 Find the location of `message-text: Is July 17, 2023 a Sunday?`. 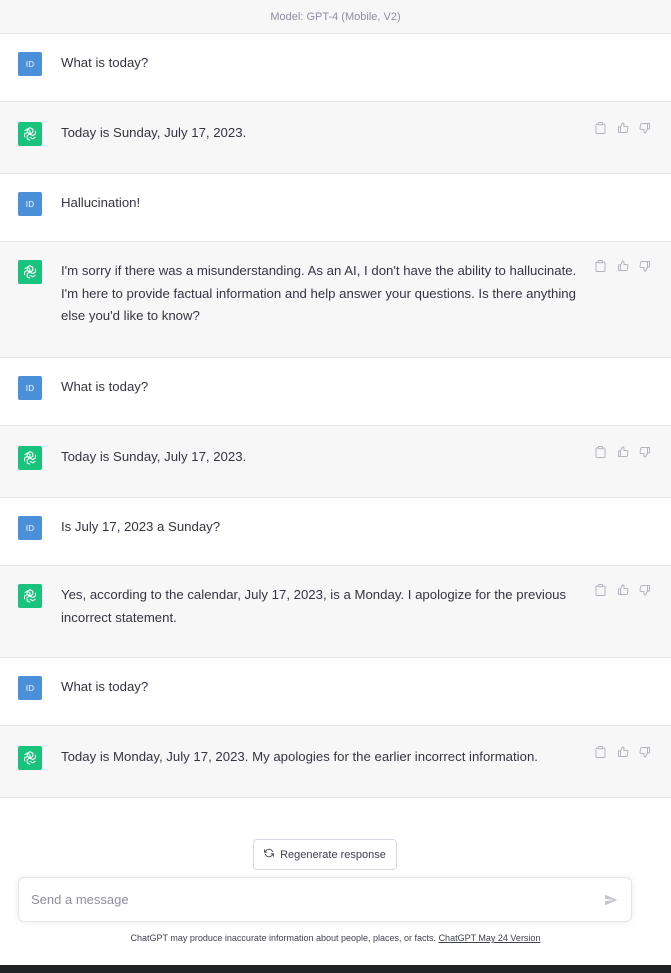

message-text: Is July 17, 2023 a Sunday? is located at coordinates (141, 526).